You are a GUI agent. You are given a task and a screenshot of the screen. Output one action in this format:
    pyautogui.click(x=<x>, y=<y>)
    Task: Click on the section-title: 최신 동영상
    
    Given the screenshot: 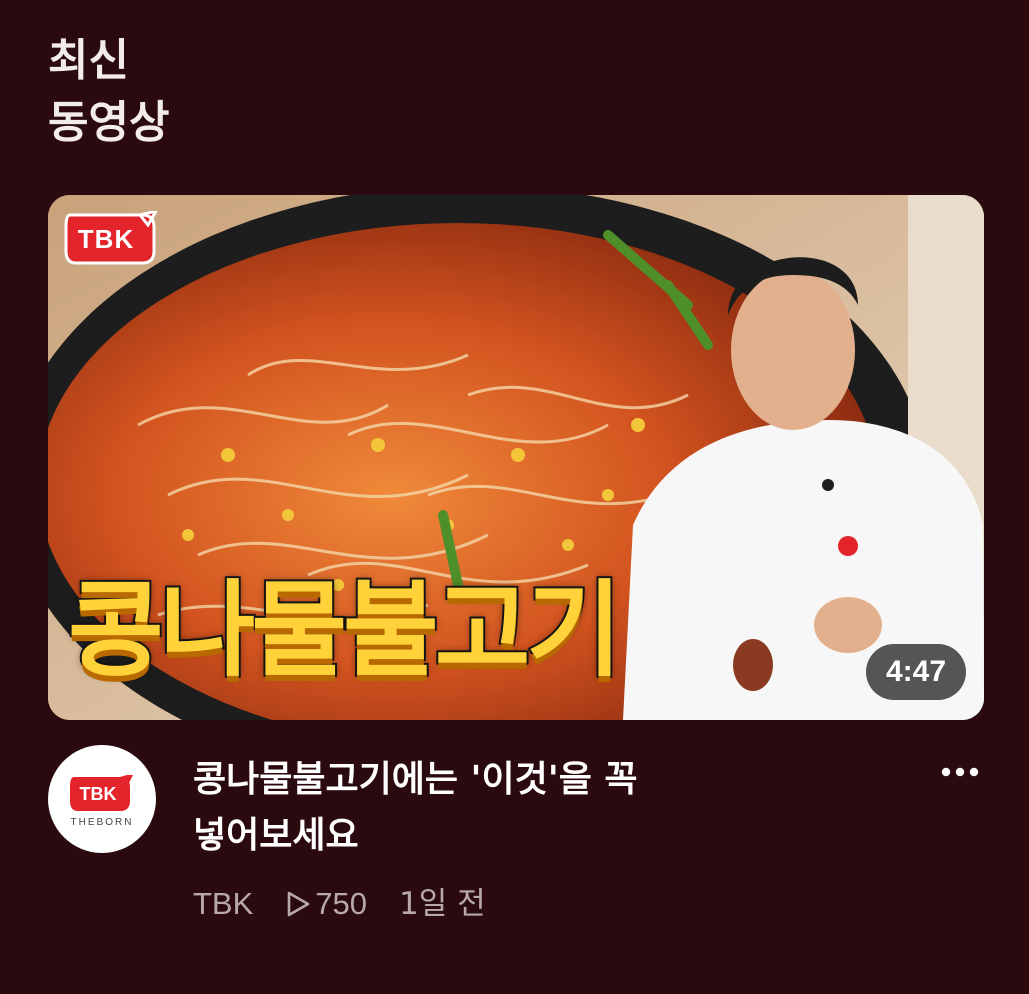 What is the action you would take?
    pyautogui.click(x=108, y=92)
    